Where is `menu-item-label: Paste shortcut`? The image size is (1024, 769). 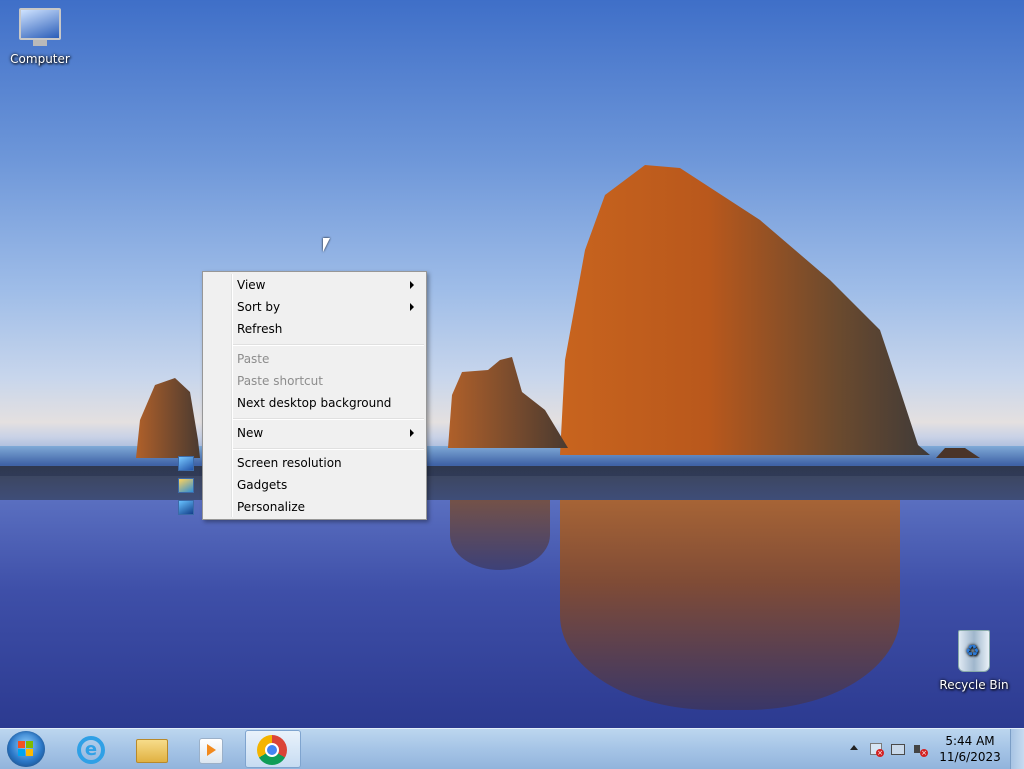 menu-item-label: Paste shortcut is located at coordinates (280, 381).